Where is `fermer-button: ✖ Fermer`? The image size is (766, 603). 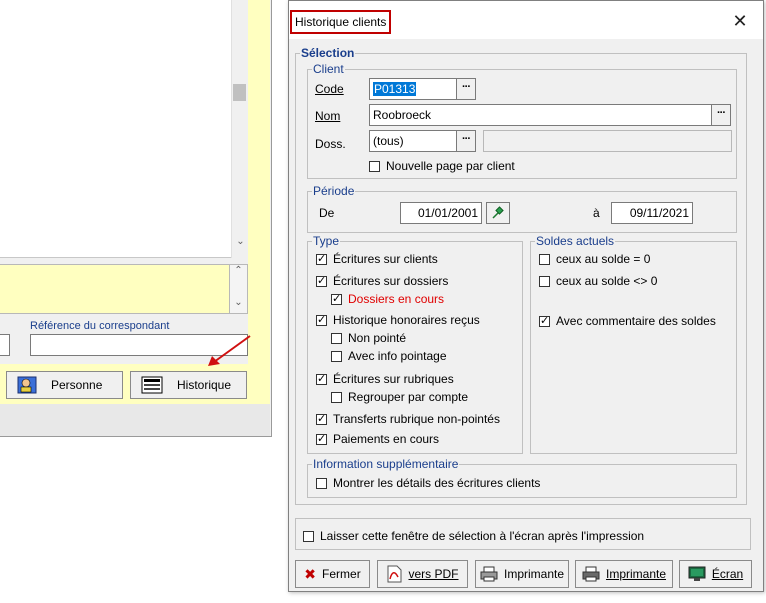
fermer-button: ✖ Fermer is located at coordinates (332, 574).